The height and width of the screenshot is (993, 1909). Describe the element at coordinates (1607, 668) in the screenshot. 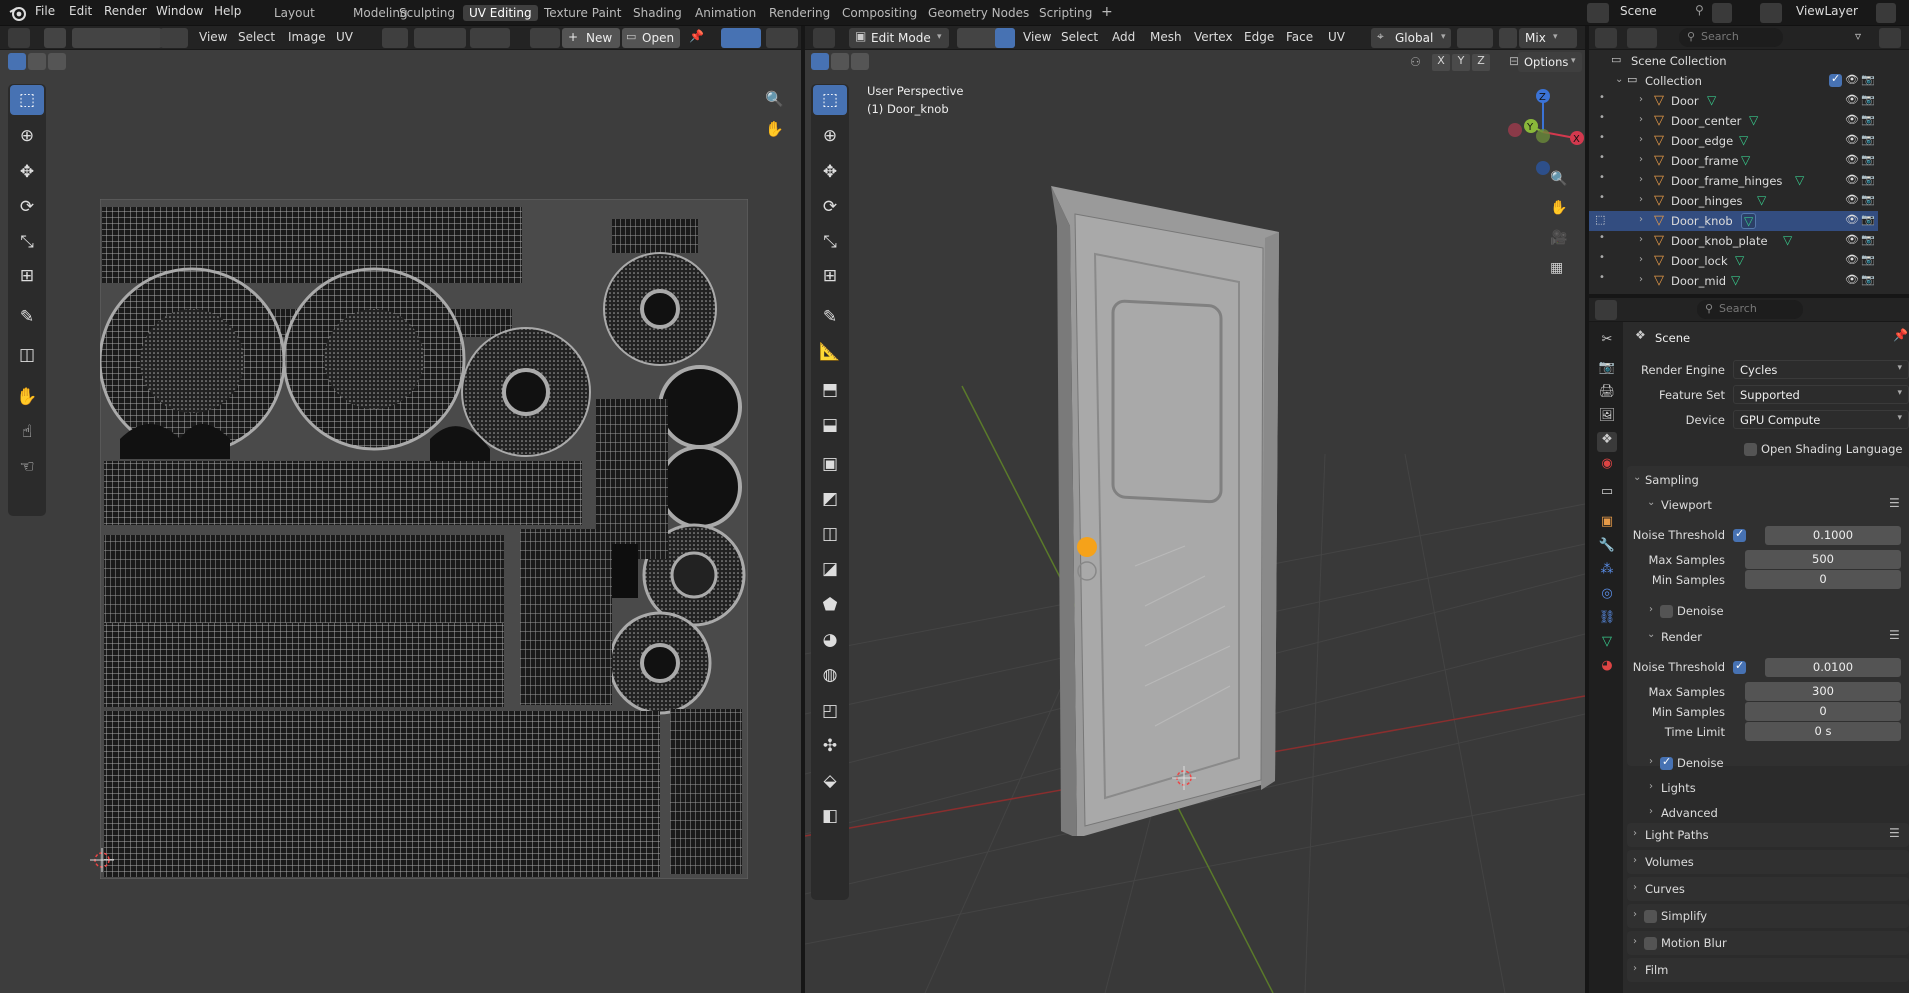

I see `material-tab-icon: ◕` at that location.